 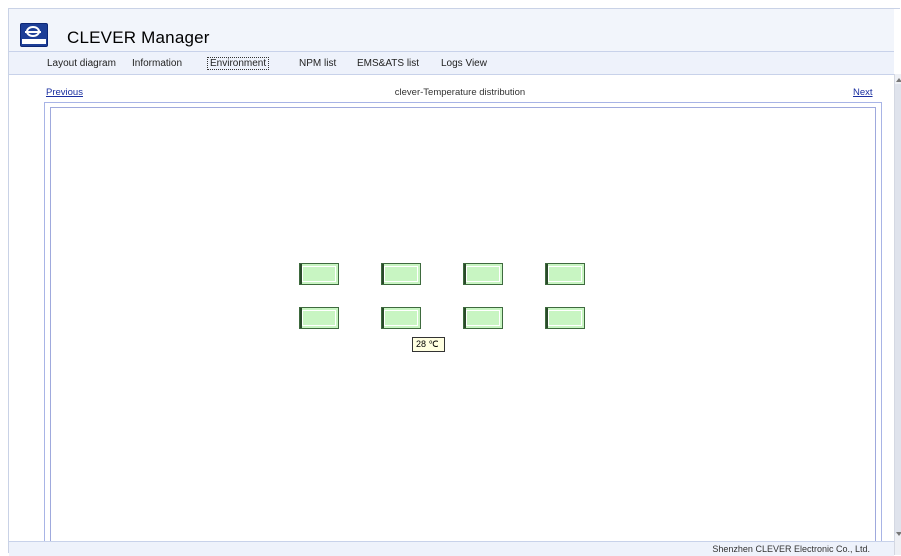 What do you see at coordinates (388, 63) in the screenshot?
I see `nav-item-ems-ats-list: EMS&ATS list` at bounding box center [388, 63].